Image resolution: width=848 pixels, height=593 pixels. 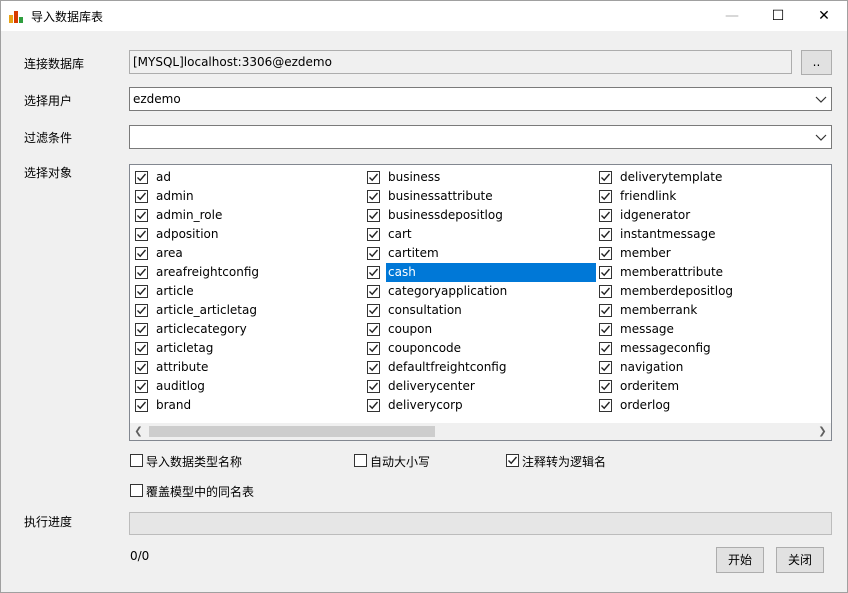 What do you see at coordinates (235, 196) in the screenshot?
I see `list-item: admin` at bounding box center [235, 196].